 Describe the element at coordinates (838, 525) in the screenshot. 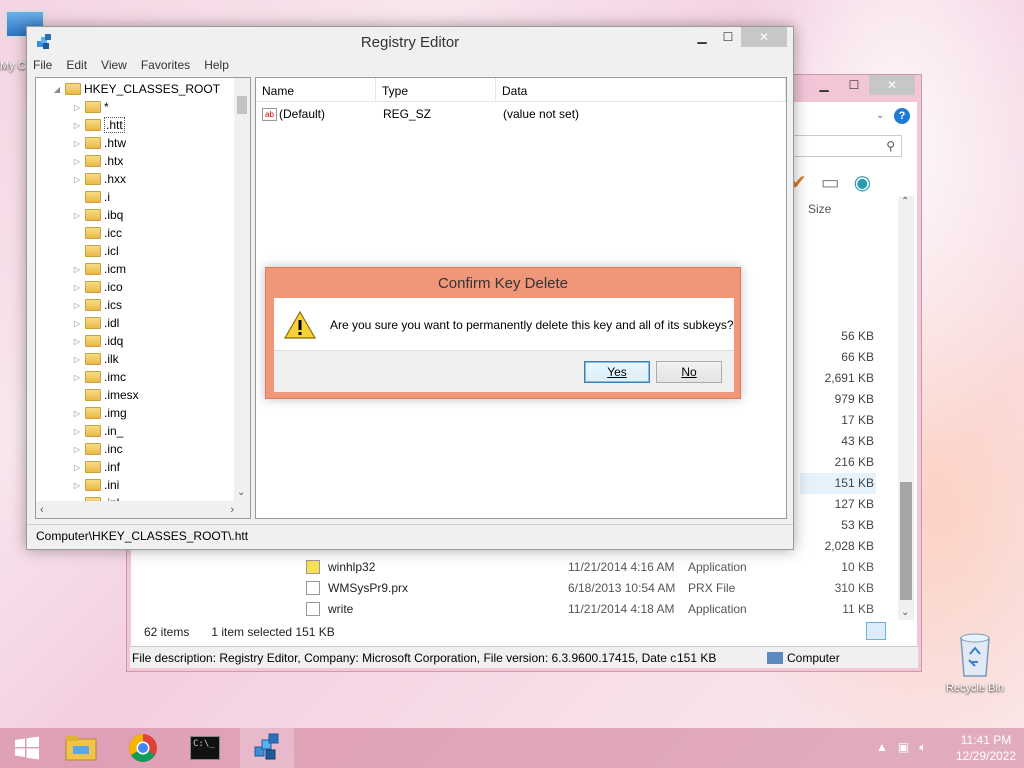

I see `file-size-cell: 53 KB` at that location.